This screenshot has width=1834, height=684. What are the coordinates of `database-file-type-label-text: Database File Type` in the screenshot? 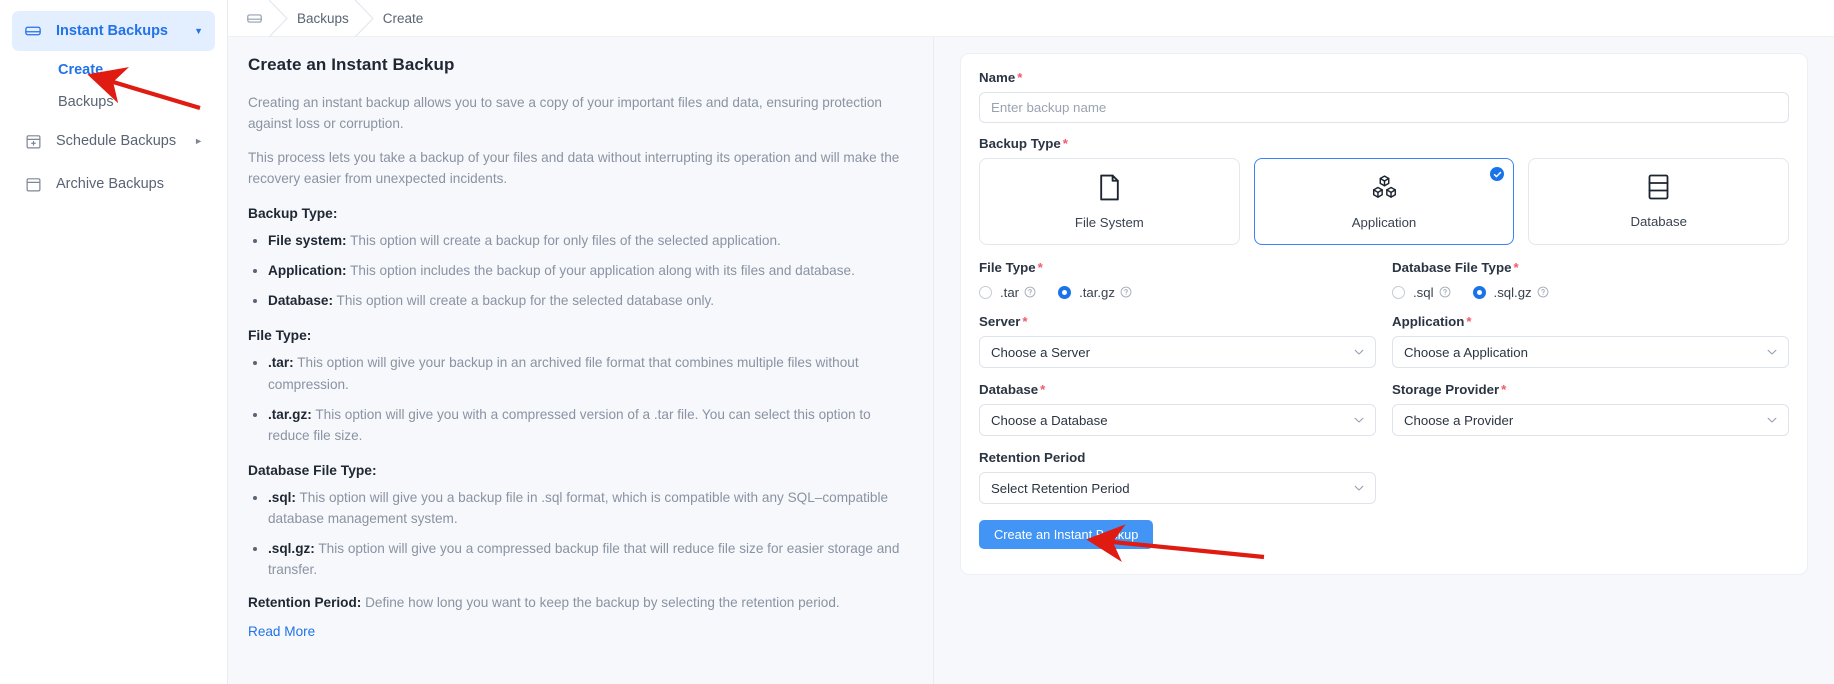 It's located at (1452, 267).